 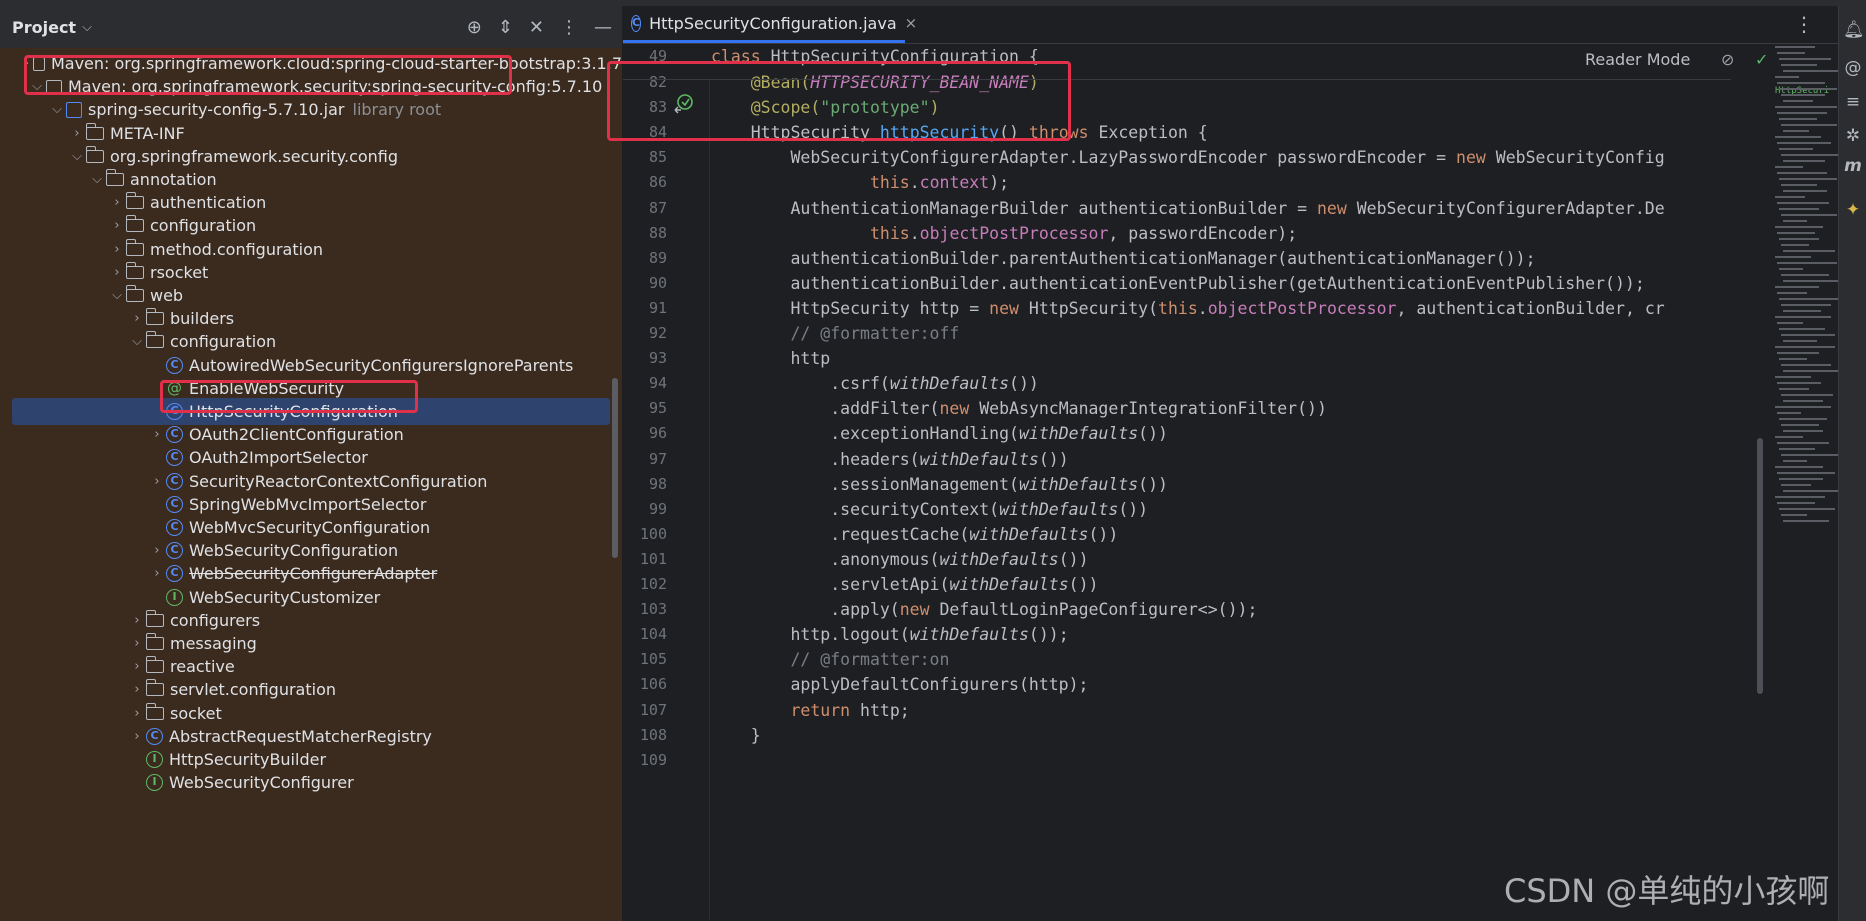 I want to click on code-line: .csrf(withDefaults()), so click(x=875, y=383).